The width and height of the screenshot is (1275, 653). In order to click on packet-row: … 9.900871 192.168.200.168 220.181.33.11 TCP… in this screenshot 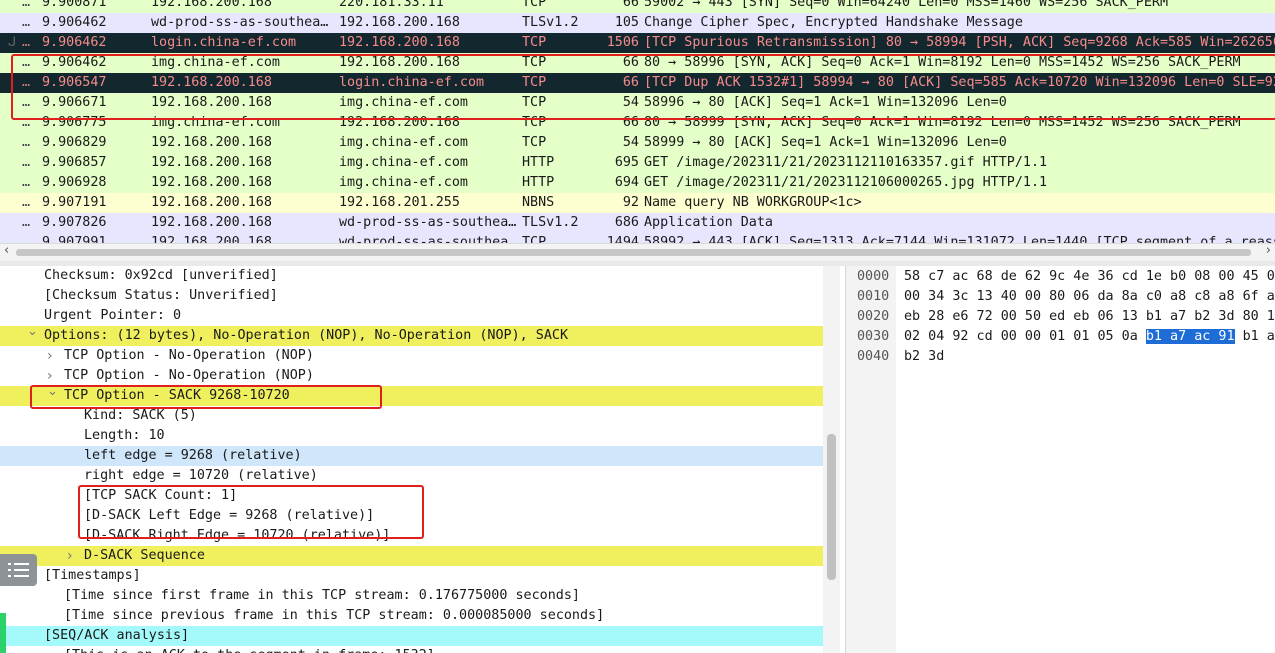, I will do `click(637, 6)`.